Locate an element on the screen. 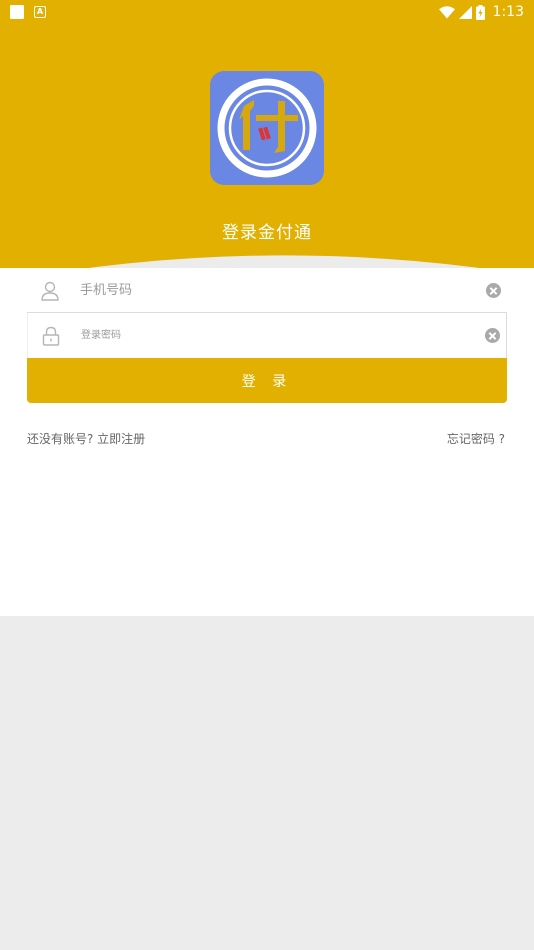 Image resolution: width=534 pixels, height=950 pixels. battery-charging-icon is located at coordinates (480, 12).